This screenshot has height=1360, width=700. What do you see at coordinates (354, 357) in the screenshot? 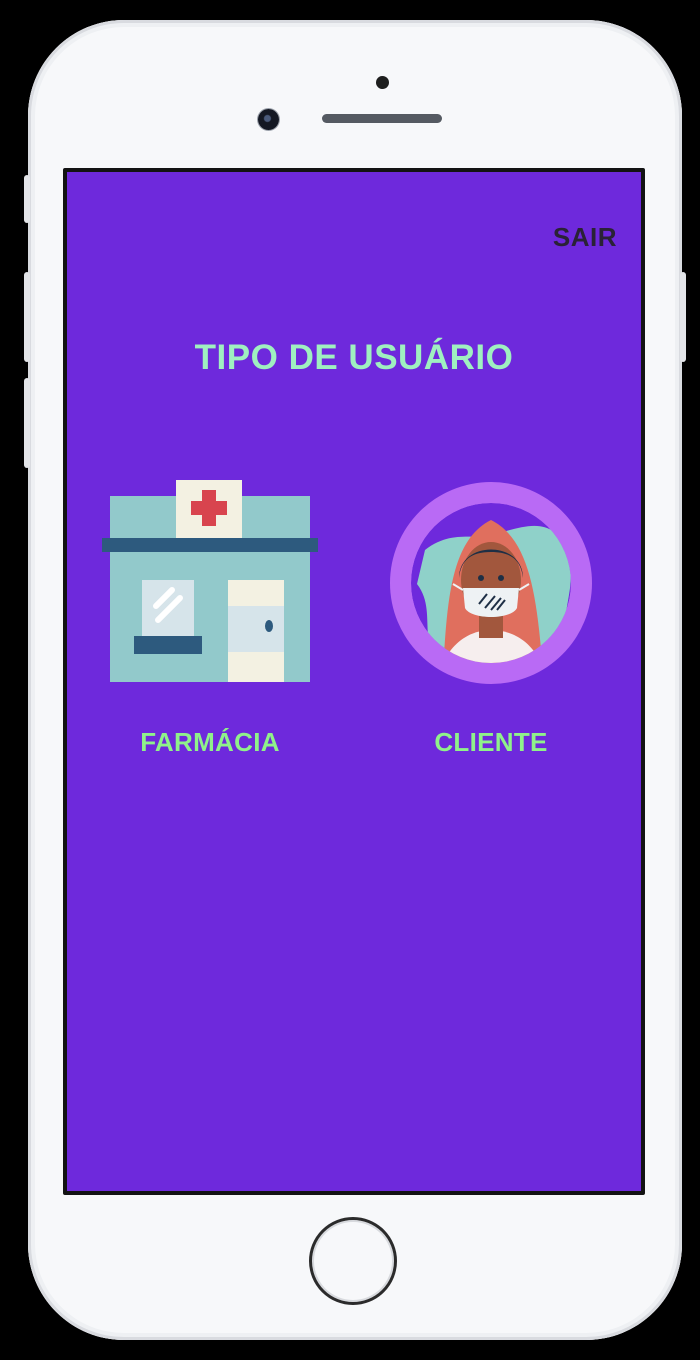
I see `page-title: TIPO DE USUÁRIO` at bounding box center [354, 357].